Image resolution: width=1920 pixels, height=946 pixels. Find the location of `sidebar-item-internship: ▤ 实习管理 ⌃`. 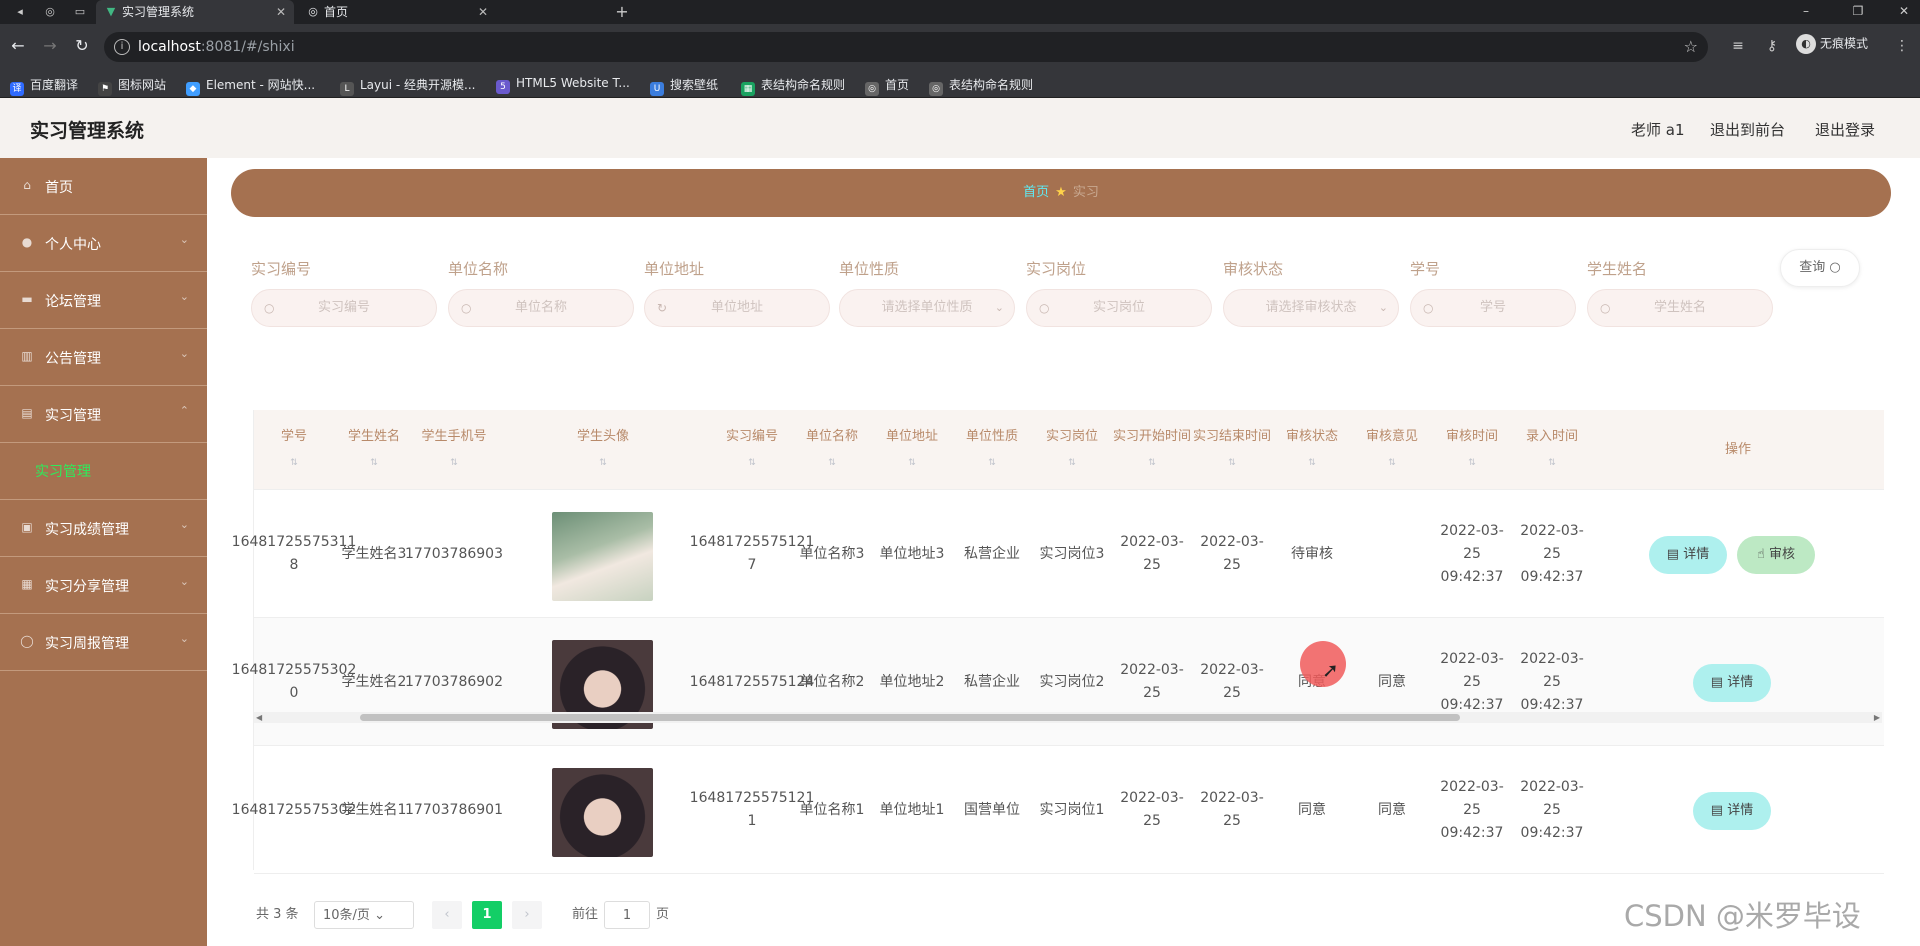

sidebar-item-internship: ▤ 实习管理 ⌃ is located at coordinates (103, 414).